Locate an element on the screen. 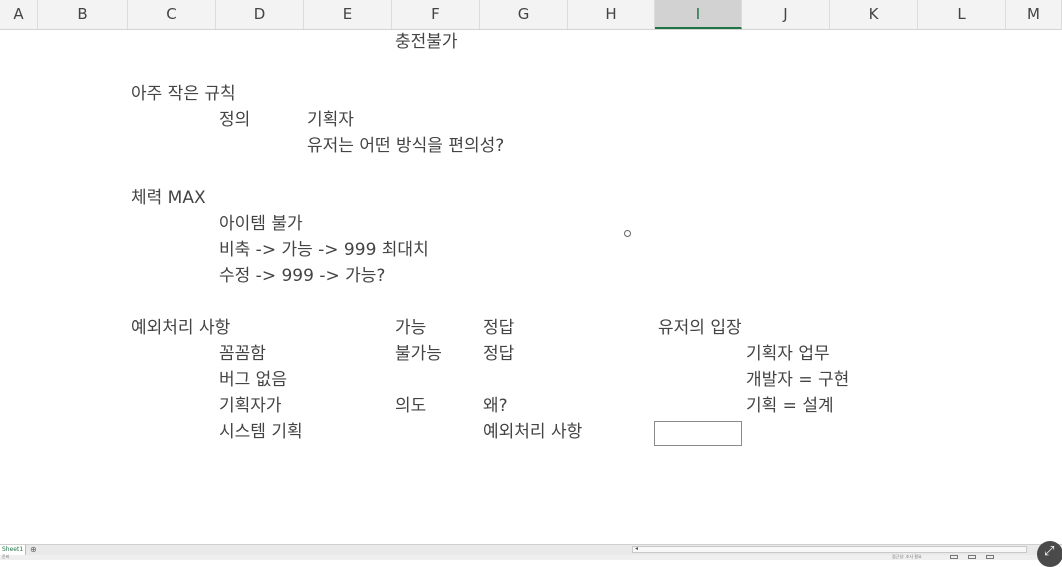 The image size is (1062, 567). cell-i12: 유저의 입장 is located at coordinates (700, 328).